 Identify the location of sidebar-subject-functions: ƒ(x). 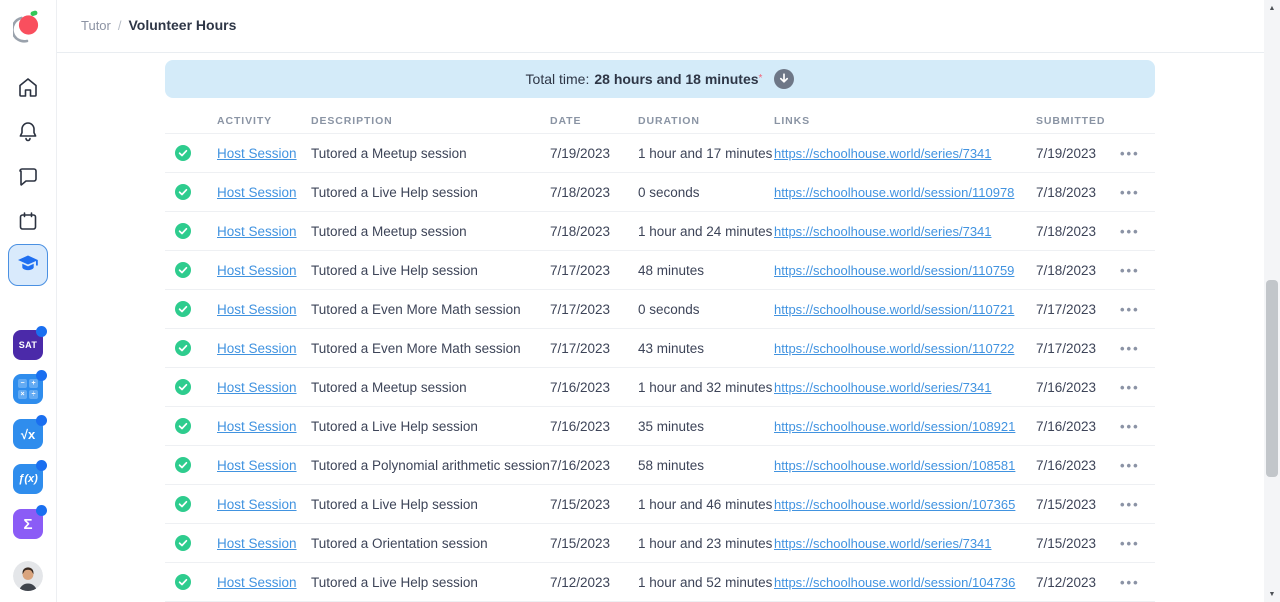
(30, 477).